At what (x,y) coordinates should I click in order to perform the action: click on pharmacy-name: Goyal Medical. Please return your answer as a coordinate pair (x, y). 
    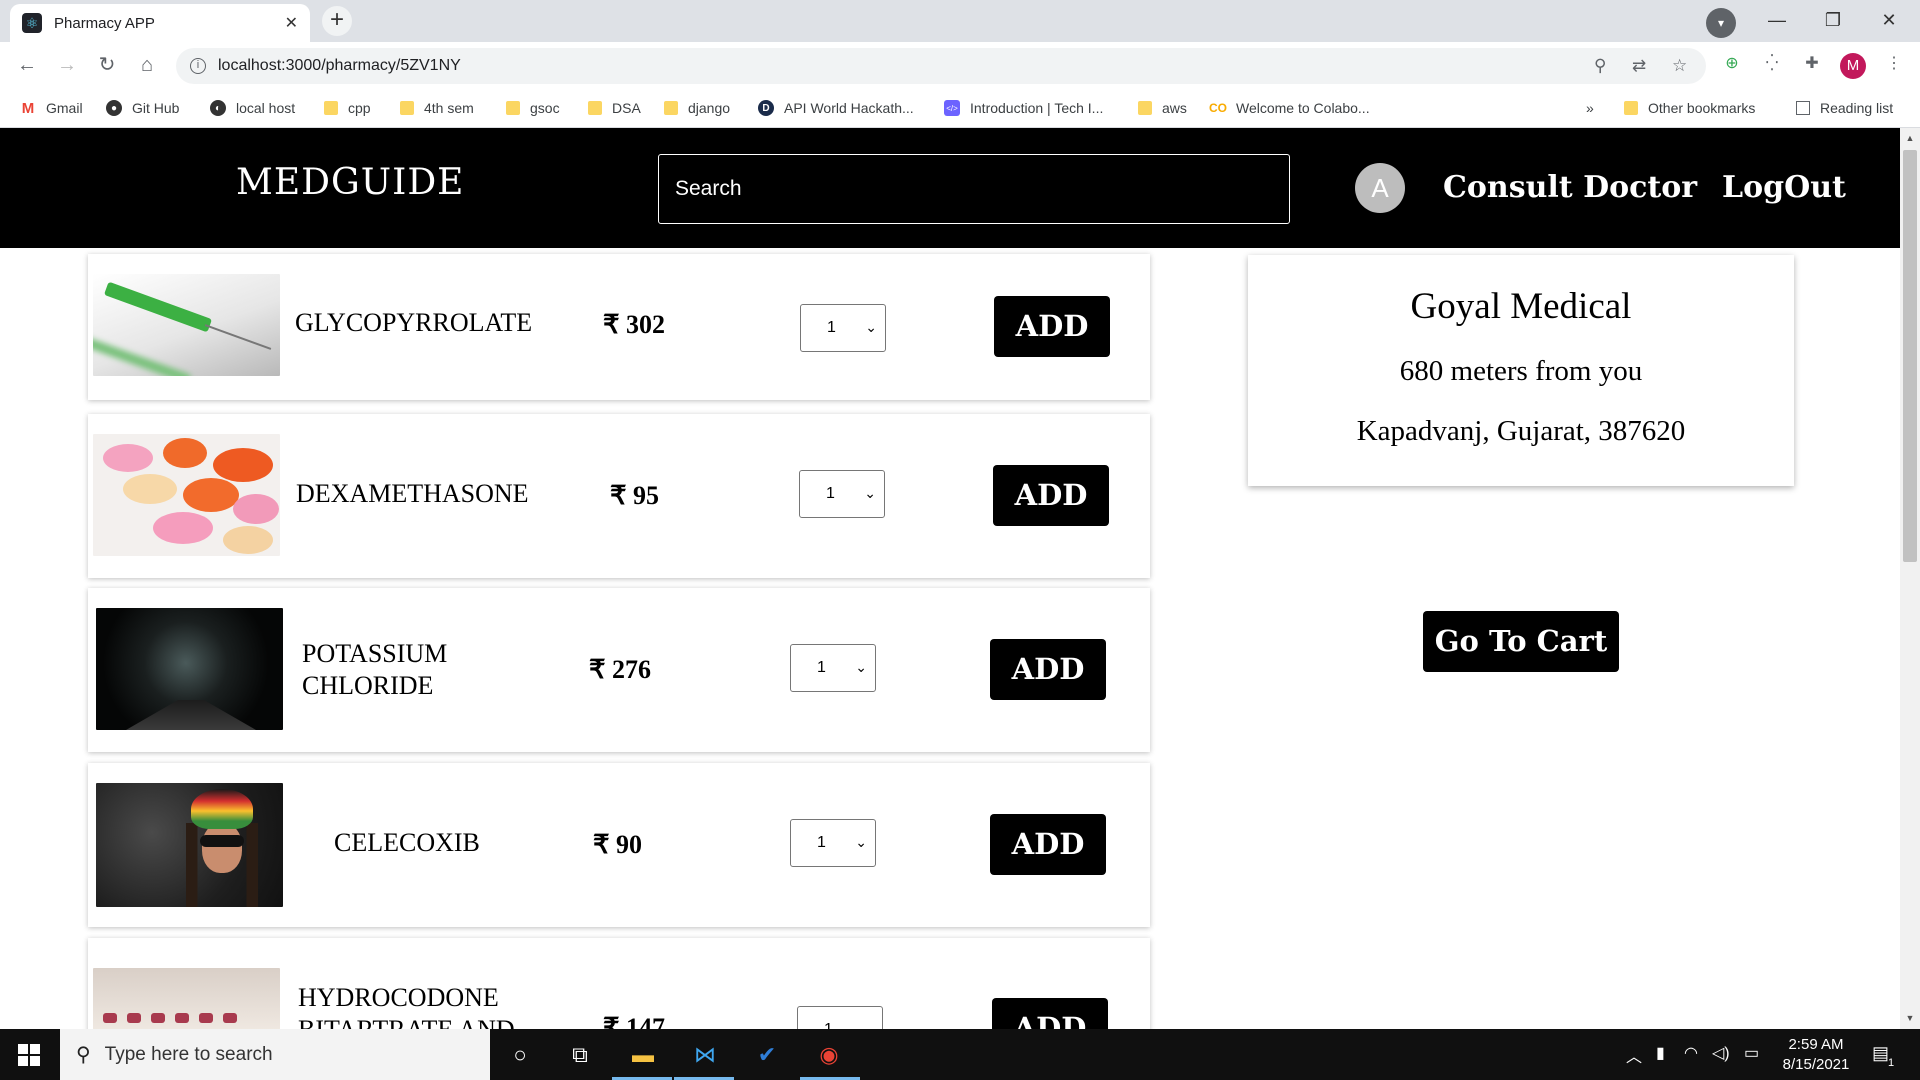
    Looking at the image, I should click on (1521, 306).